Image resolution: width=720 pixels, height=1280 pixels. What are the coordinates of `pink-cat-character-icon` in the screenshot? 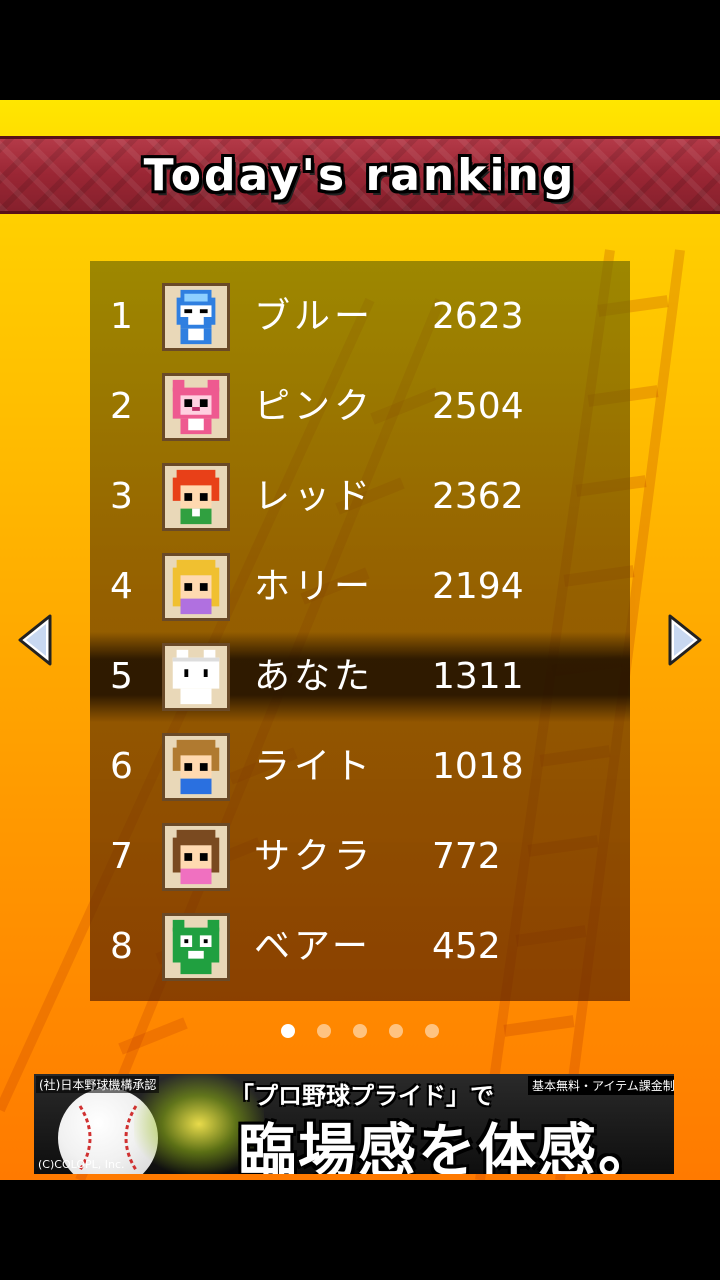 It's located at (196, 407).